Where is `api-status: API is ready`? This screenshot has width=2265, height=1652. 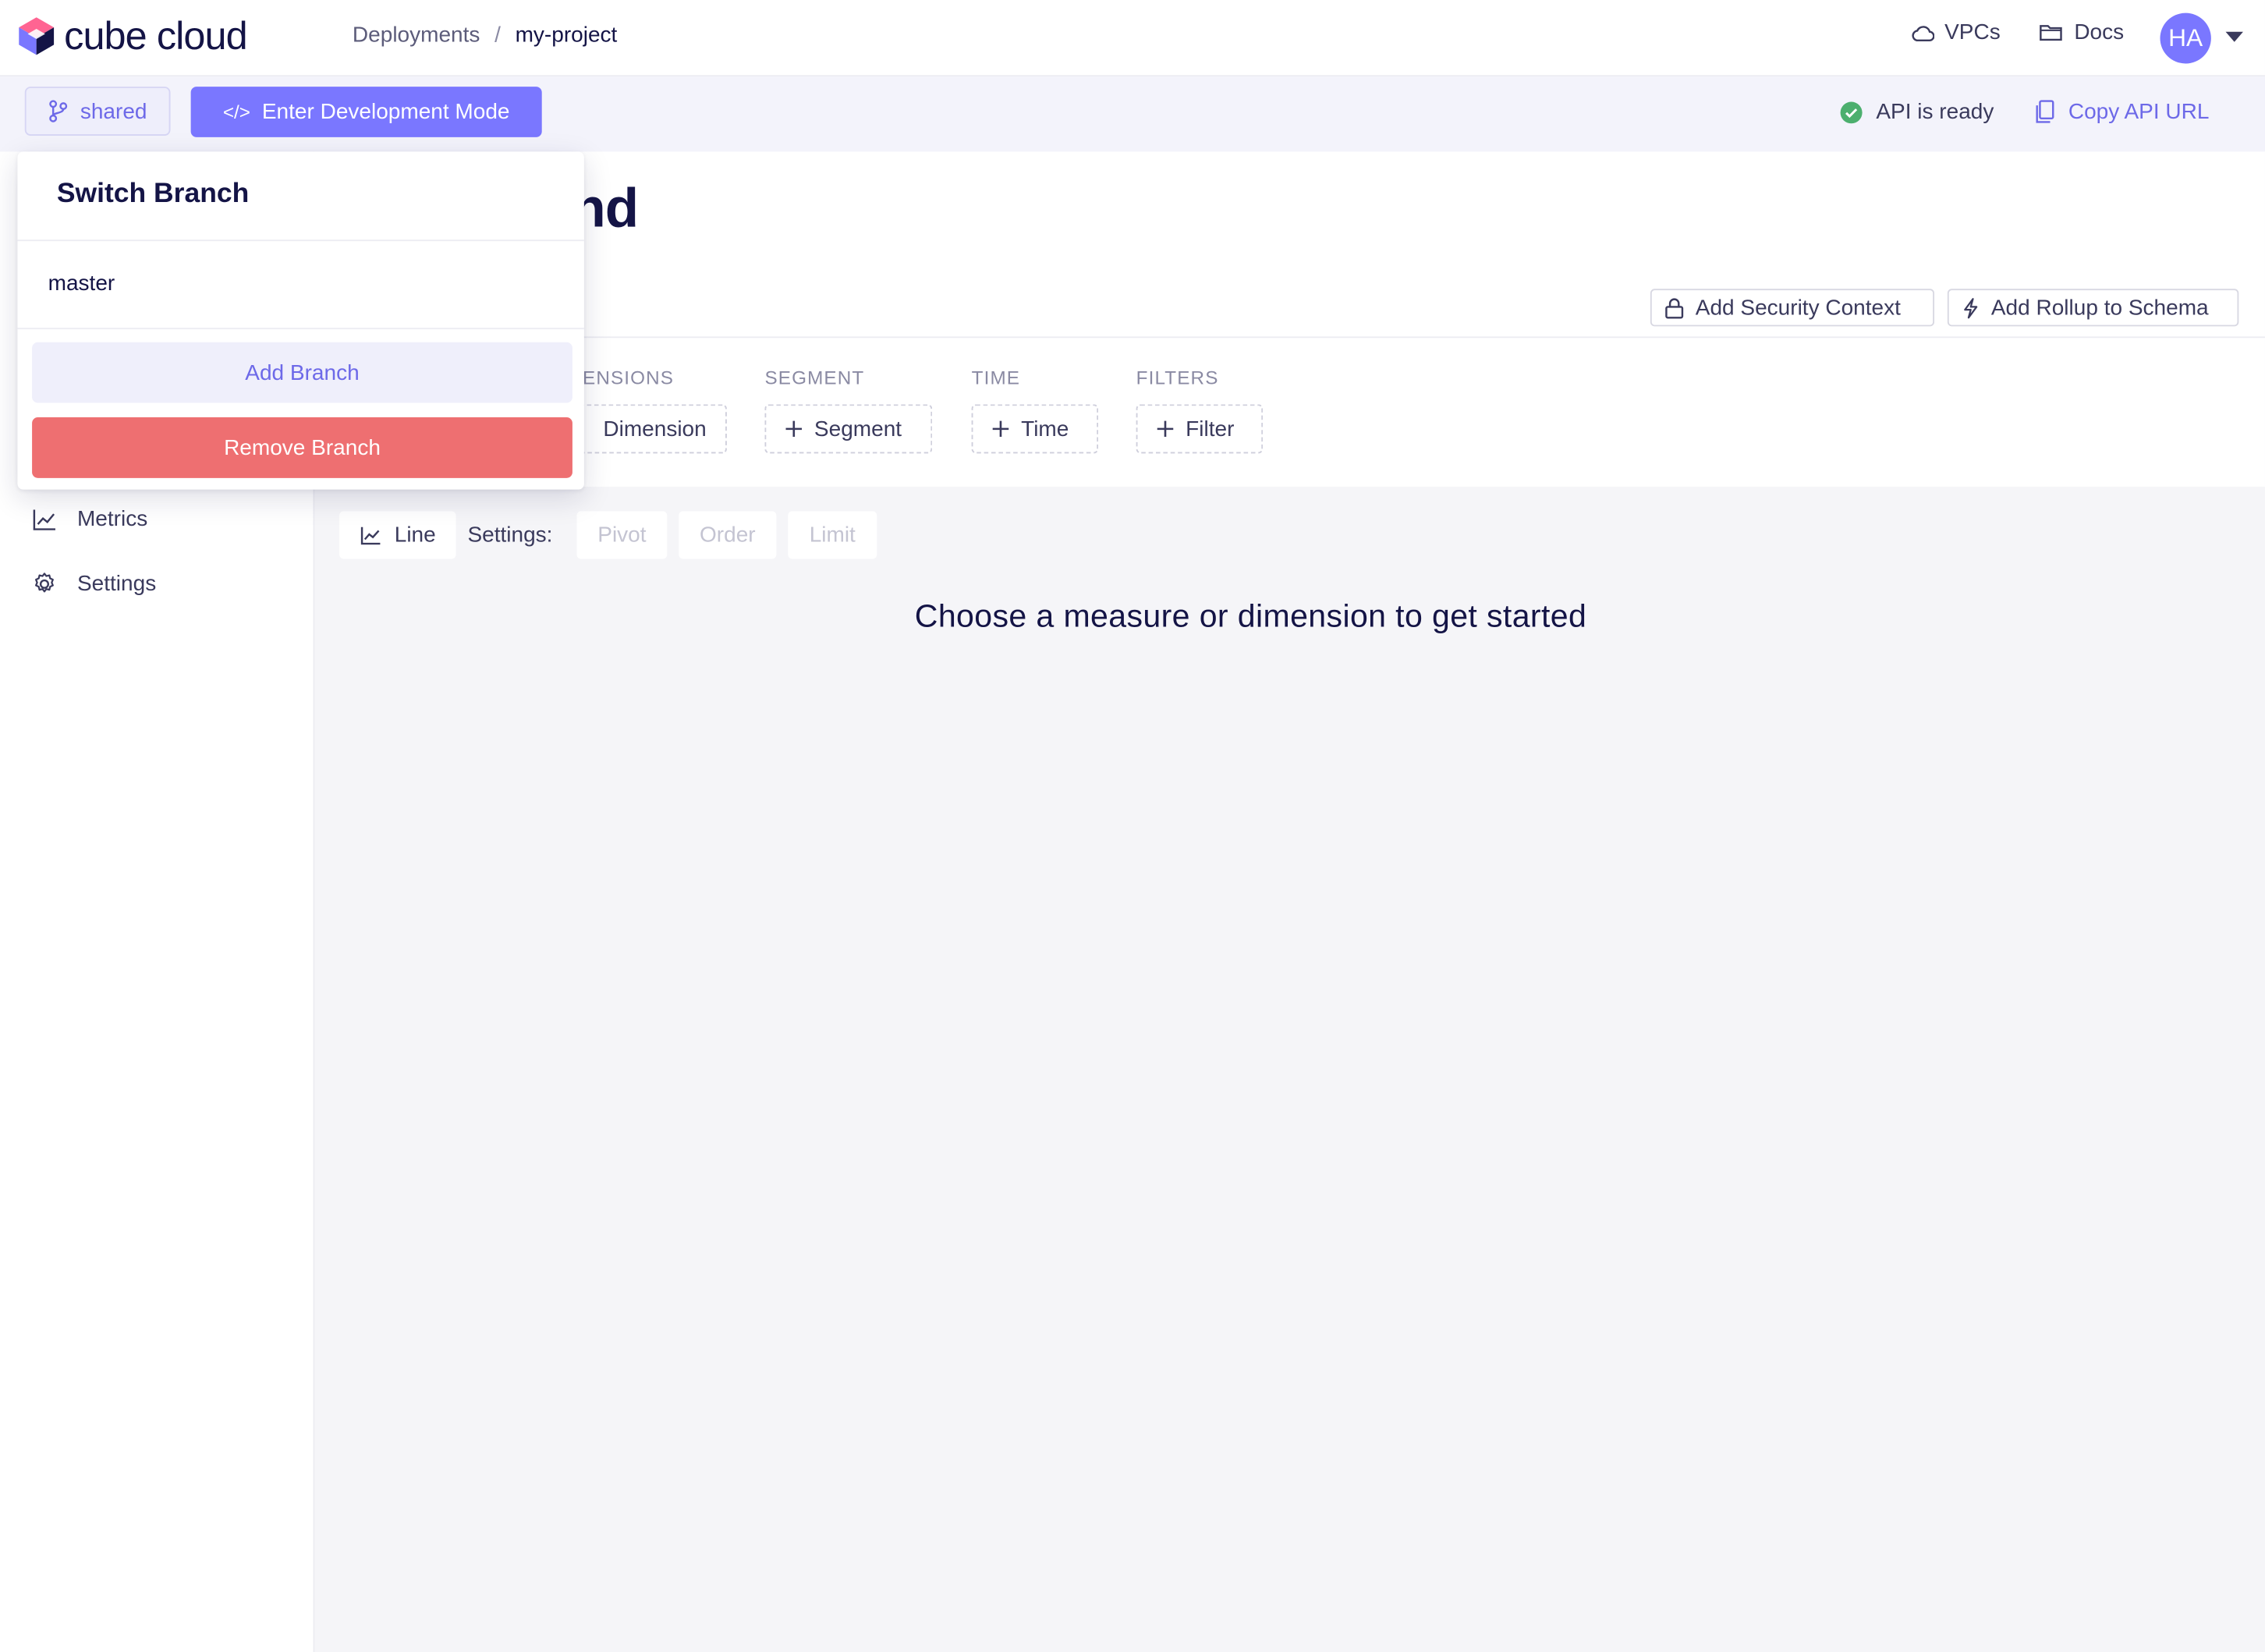
api-status: API is ready is located at coordinates (1917, 112).